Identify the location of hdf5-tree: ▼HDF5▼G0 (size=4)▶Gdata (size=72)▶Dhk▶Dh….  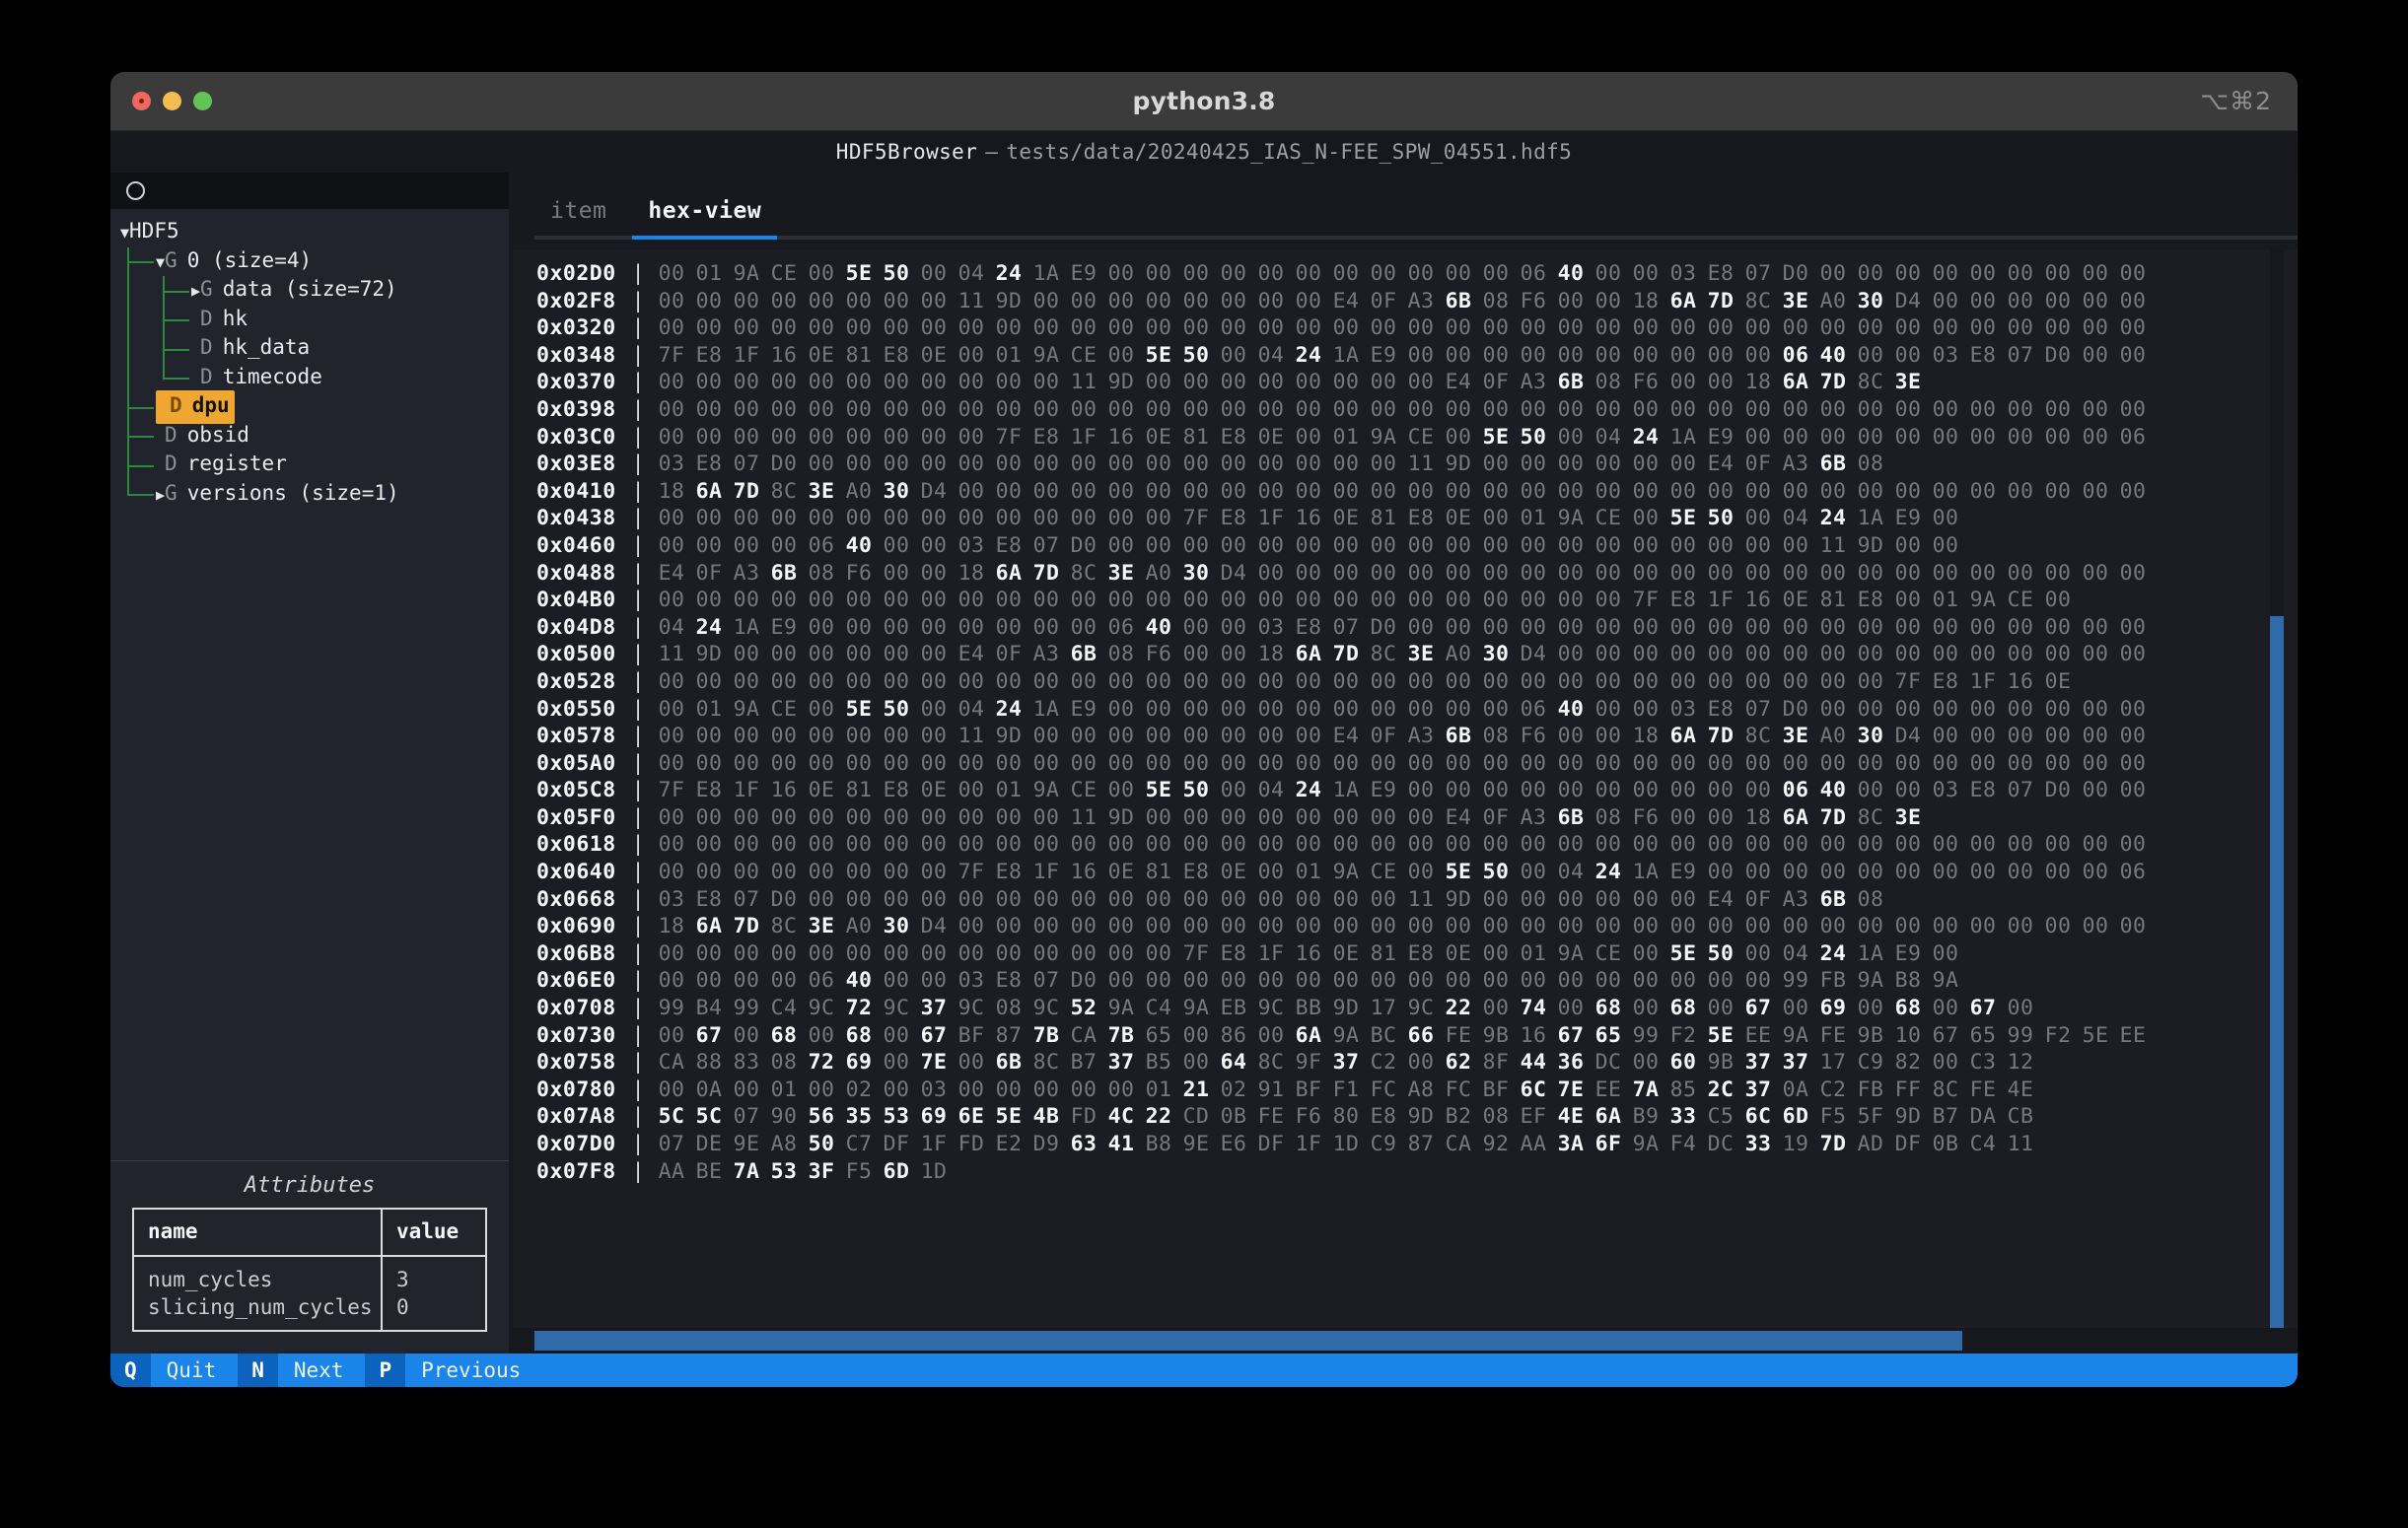
(309, 684).